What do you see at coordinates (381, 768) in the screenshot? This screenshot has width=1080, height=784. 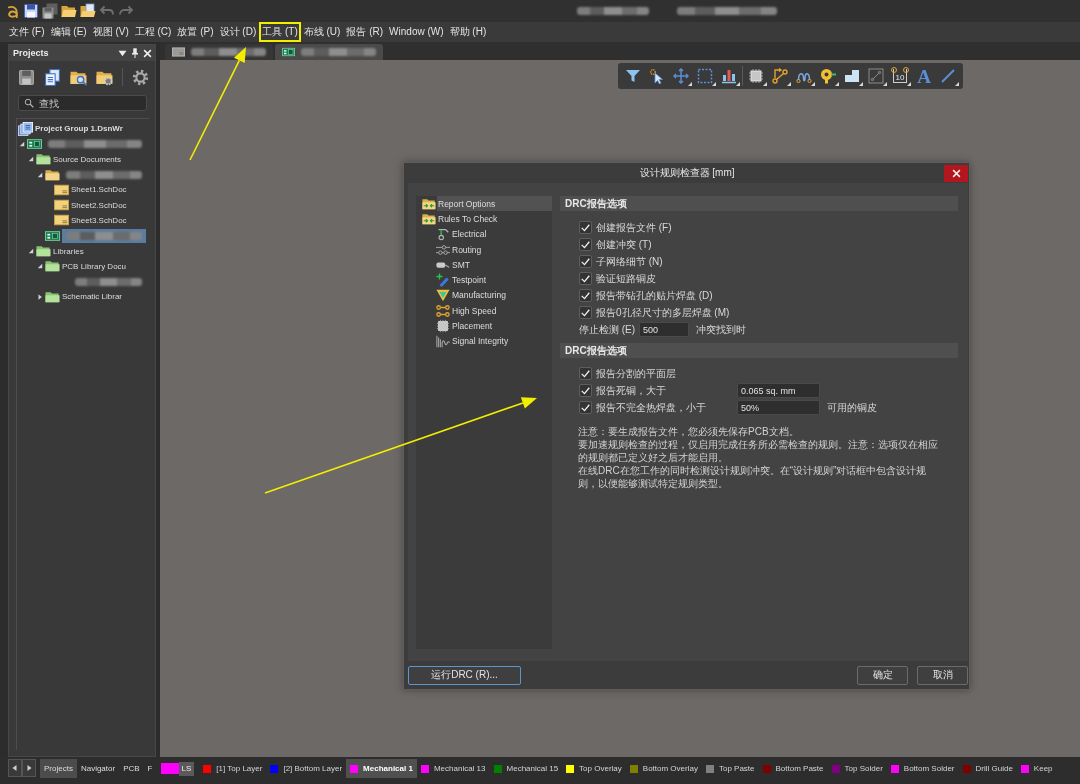 I see `layer-tab: Mechanical 1` at bounding box center [381, 768].